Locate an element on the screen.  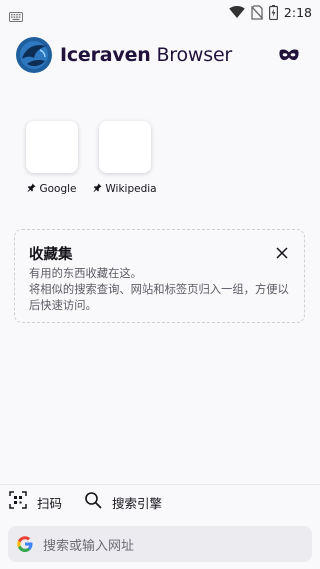
scan-button: 扫码 is located at coordinates (36, 502).